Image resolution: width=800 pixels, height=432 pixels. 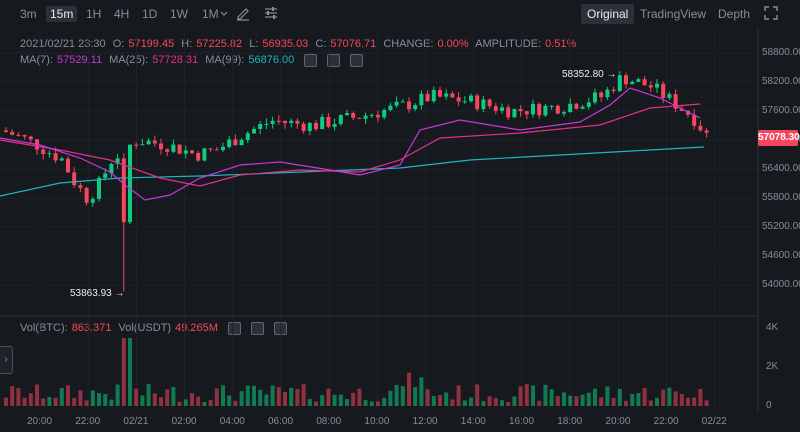 I want to click on amplitude-value: 0.51%, so click(x=561, y=44).